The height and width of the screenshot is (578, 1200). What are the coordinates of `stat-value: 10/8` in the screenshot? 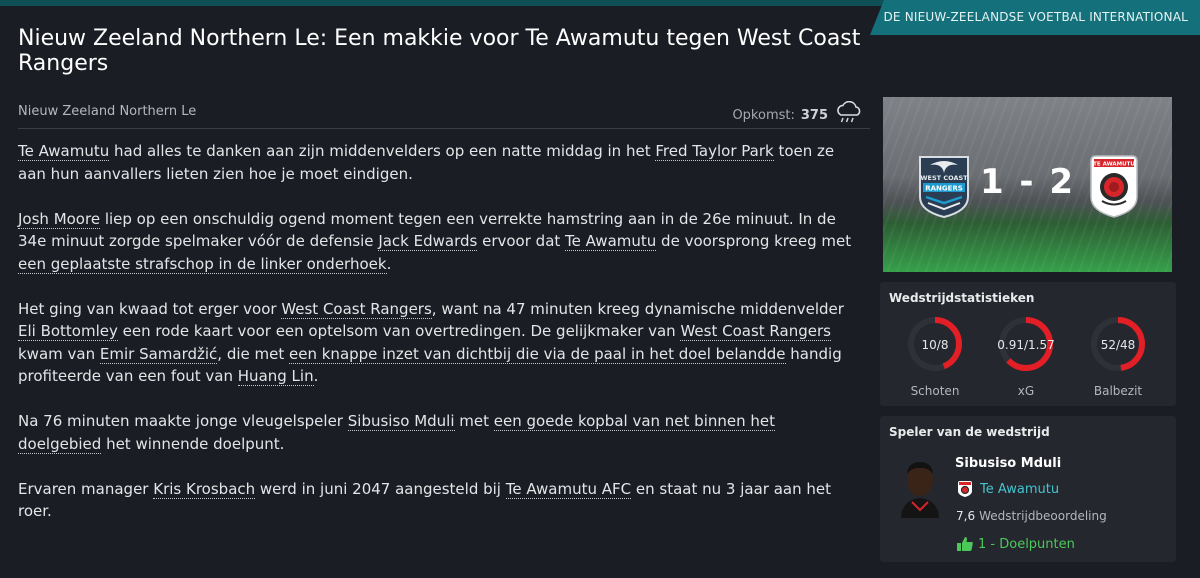 It's located at (935, 345).